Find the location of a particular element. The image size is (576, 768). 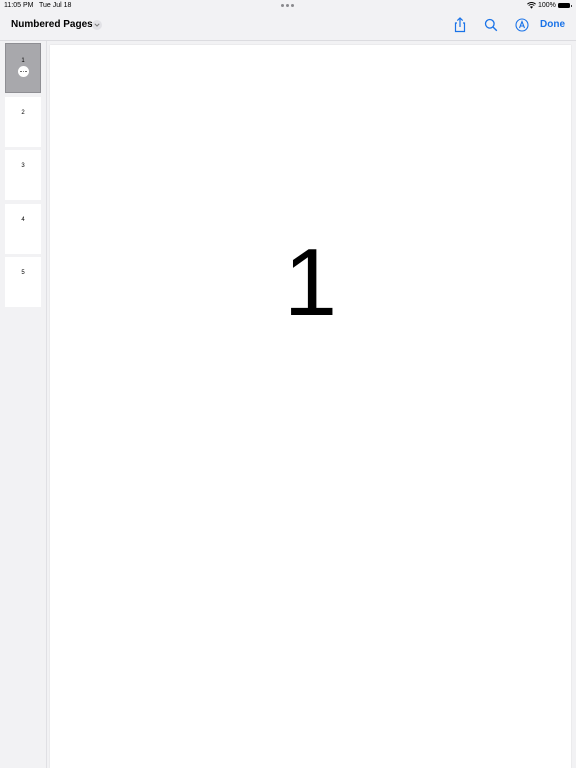

battery-percent: 100% is located at coordinates (547, 5).